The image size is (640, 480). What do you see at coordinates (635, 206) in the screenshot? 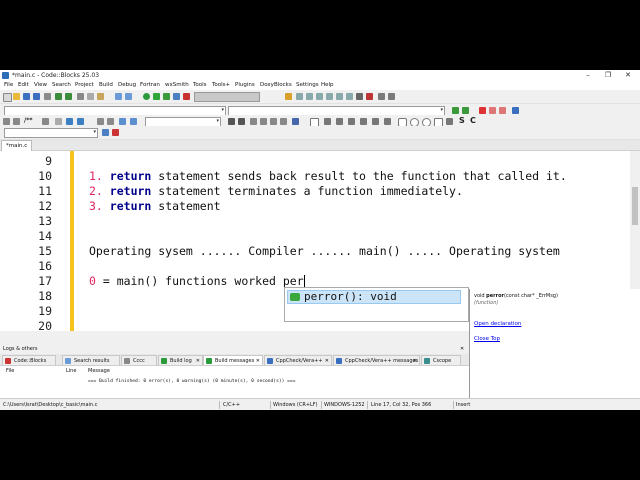
I see `scrollbar-thumb` at bounding box center [635, 206].